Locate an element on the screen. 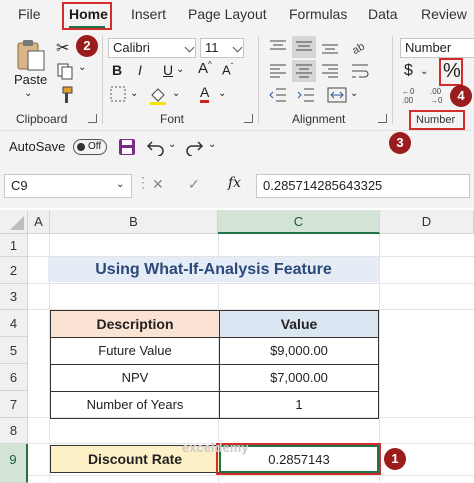 The width and height of the screenshot is (474, 483). font-size-value: 11 is located at coordinates (212, 47).